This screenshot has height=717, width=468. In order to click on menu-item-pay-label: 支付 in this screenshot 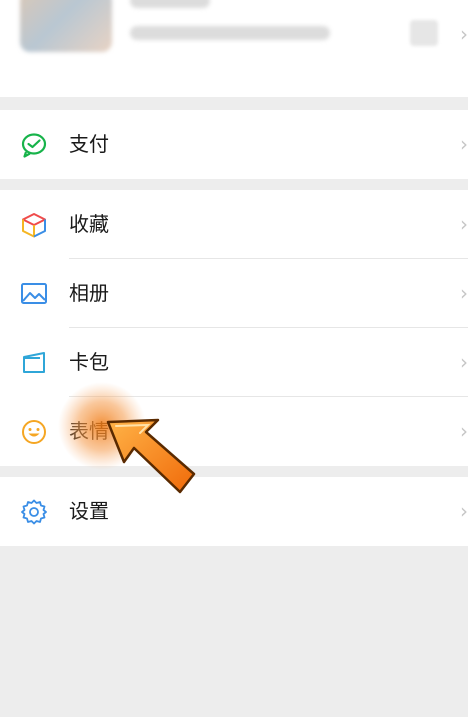, I will do `click(89, 144)`.